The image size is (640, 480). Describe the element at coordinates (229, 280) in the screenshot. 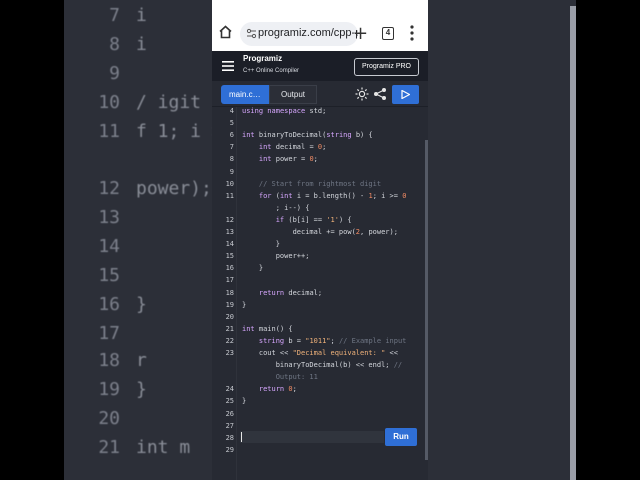

I see `line-number: 17` at that location.